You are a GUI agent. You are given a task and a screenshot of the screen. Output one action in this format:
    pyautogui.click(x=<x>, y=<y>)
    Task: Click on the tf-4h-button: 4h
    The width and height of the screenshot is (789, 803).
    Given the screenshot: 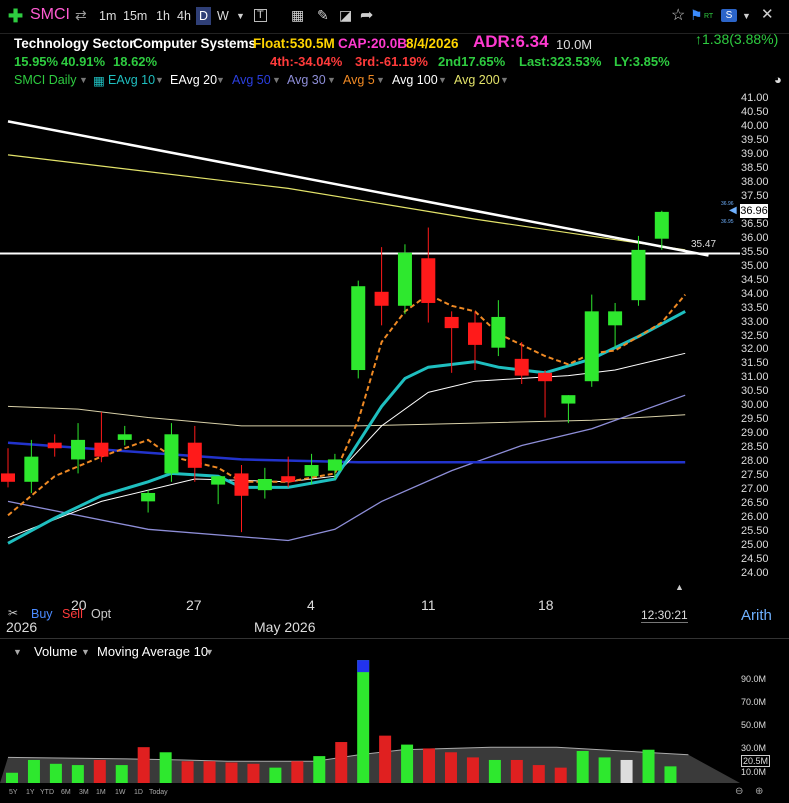 What is the action you would take?
    pyautogui.click(x=184, y=16)
    